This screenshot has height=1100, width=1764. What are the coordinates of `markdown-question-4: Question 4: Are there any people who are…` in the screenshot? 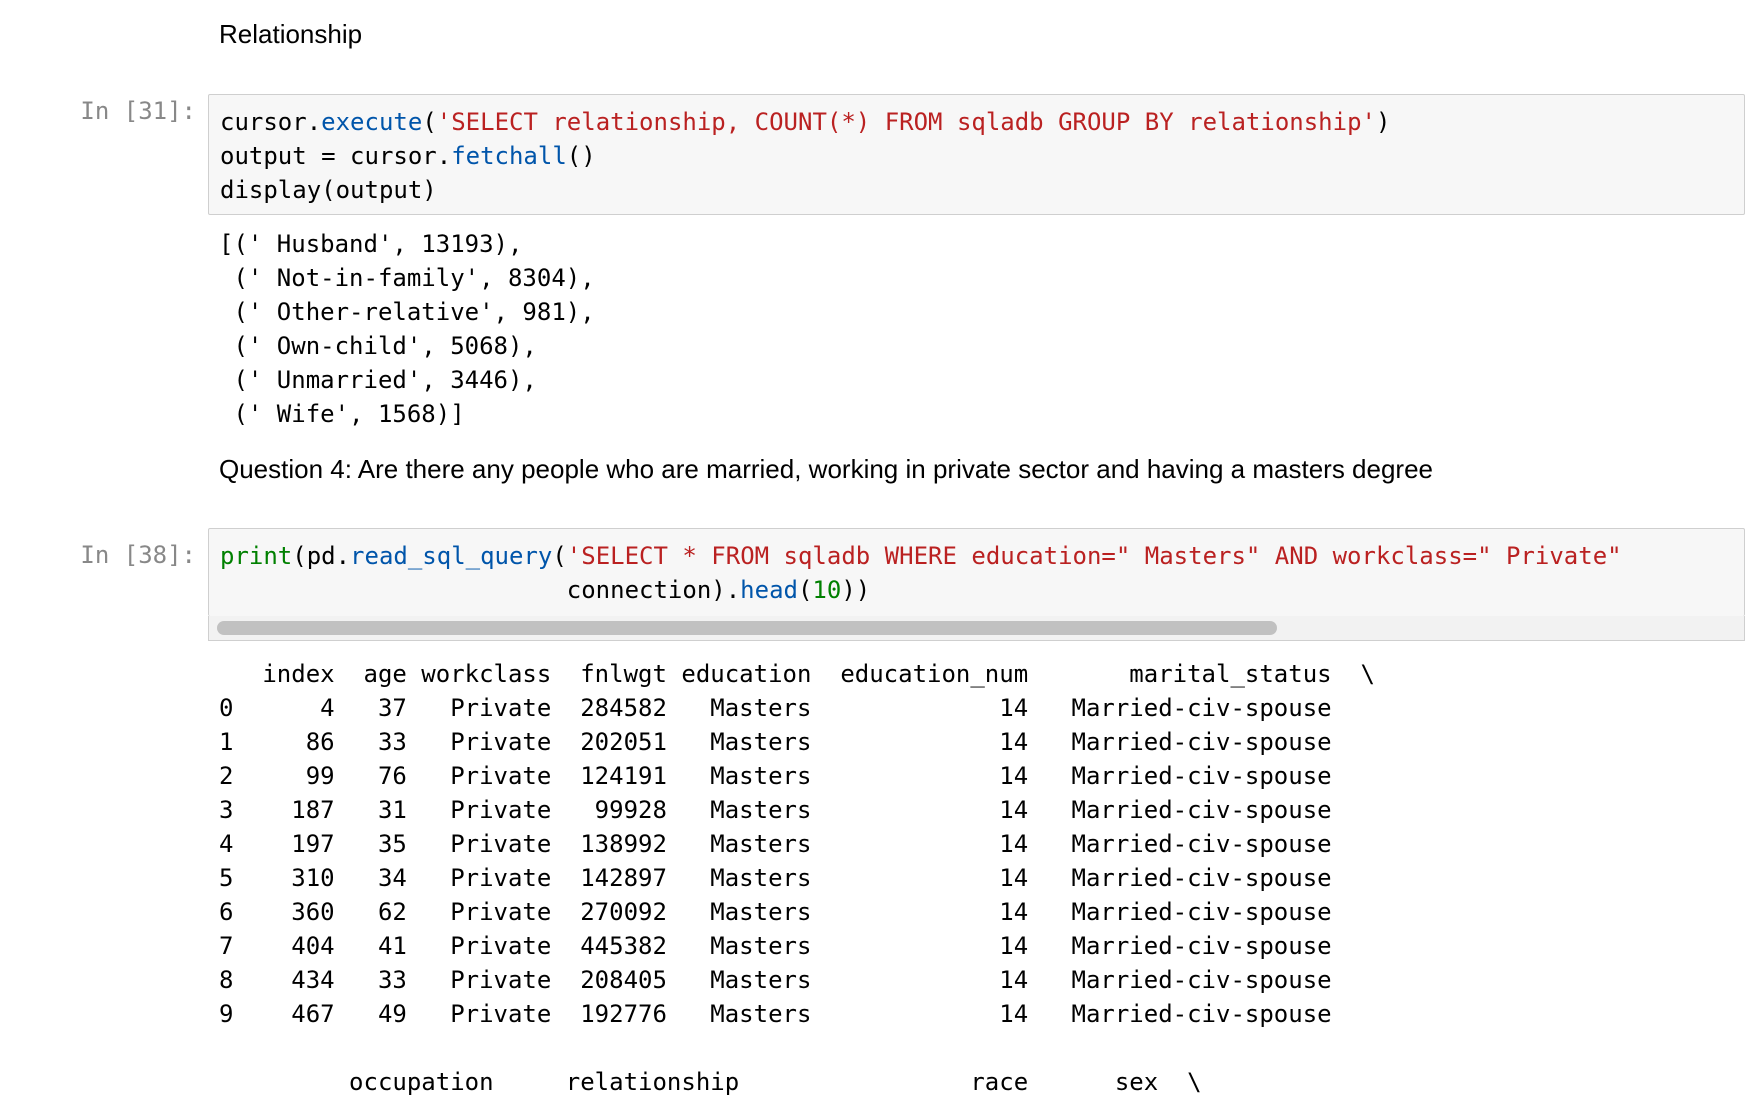 It's located at (826, 469).